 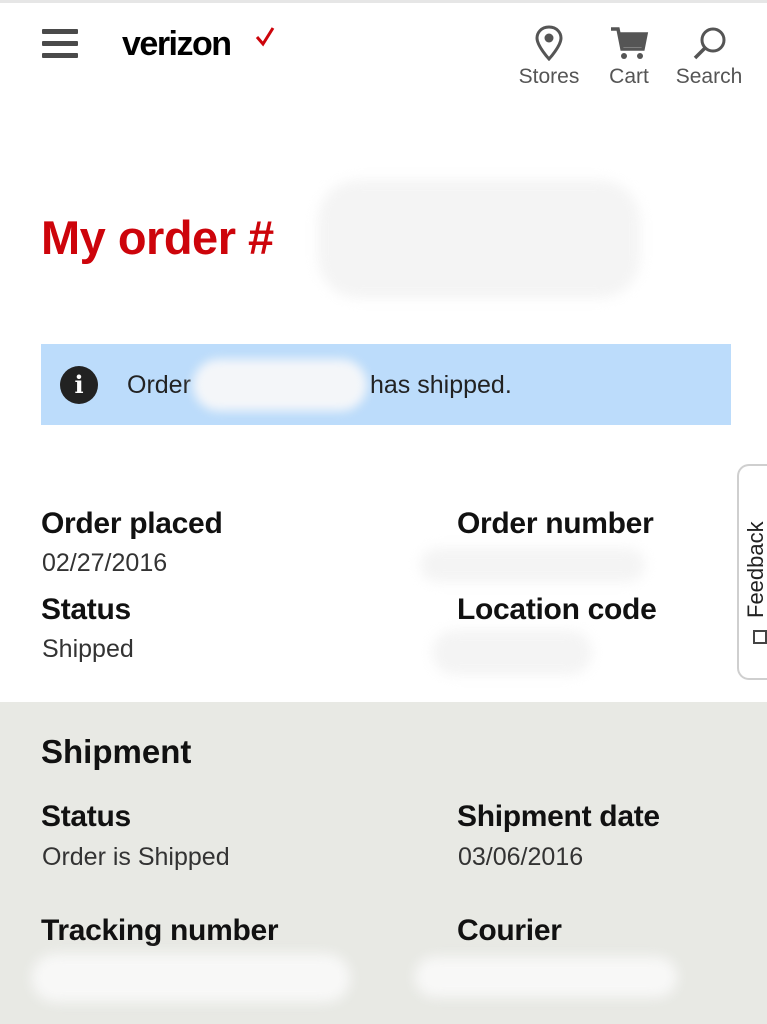 I want to click on location-code-label: Location code, so click(x=557, y=609).